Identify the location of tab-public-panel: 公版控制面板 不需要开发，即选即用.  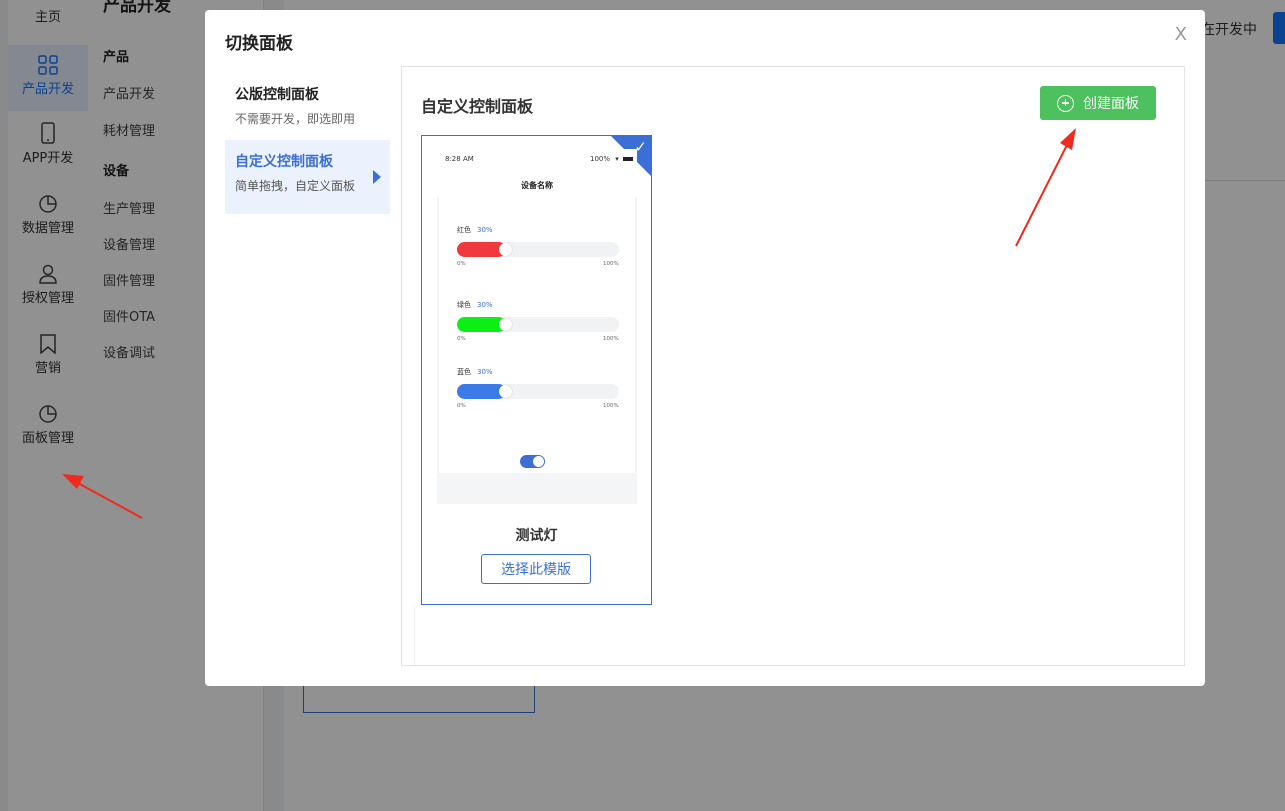
(307, 105).